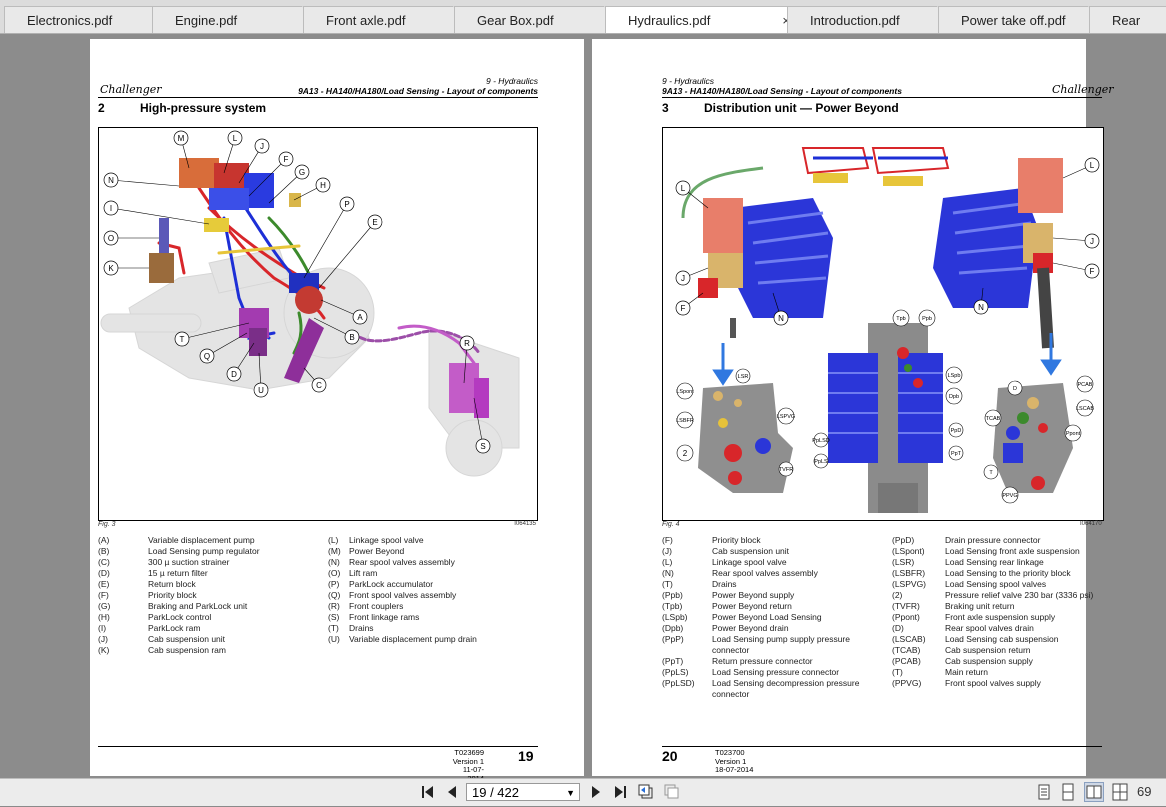 Image resolution: width=1166 pixels, height=807 pixels. What do you see at coordinates (1085, 385) in the screenshot?
I see `callout-label: PCAB` at bounding box center [1085, 385].